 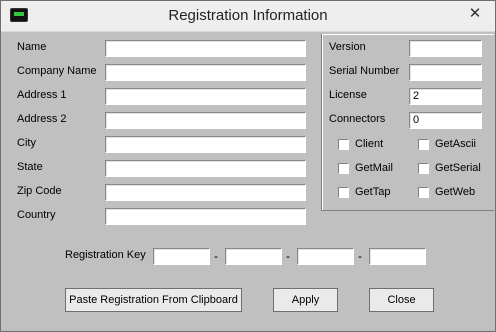 I want to click on company-name-label: Company Name, so click(x=57, y=71).